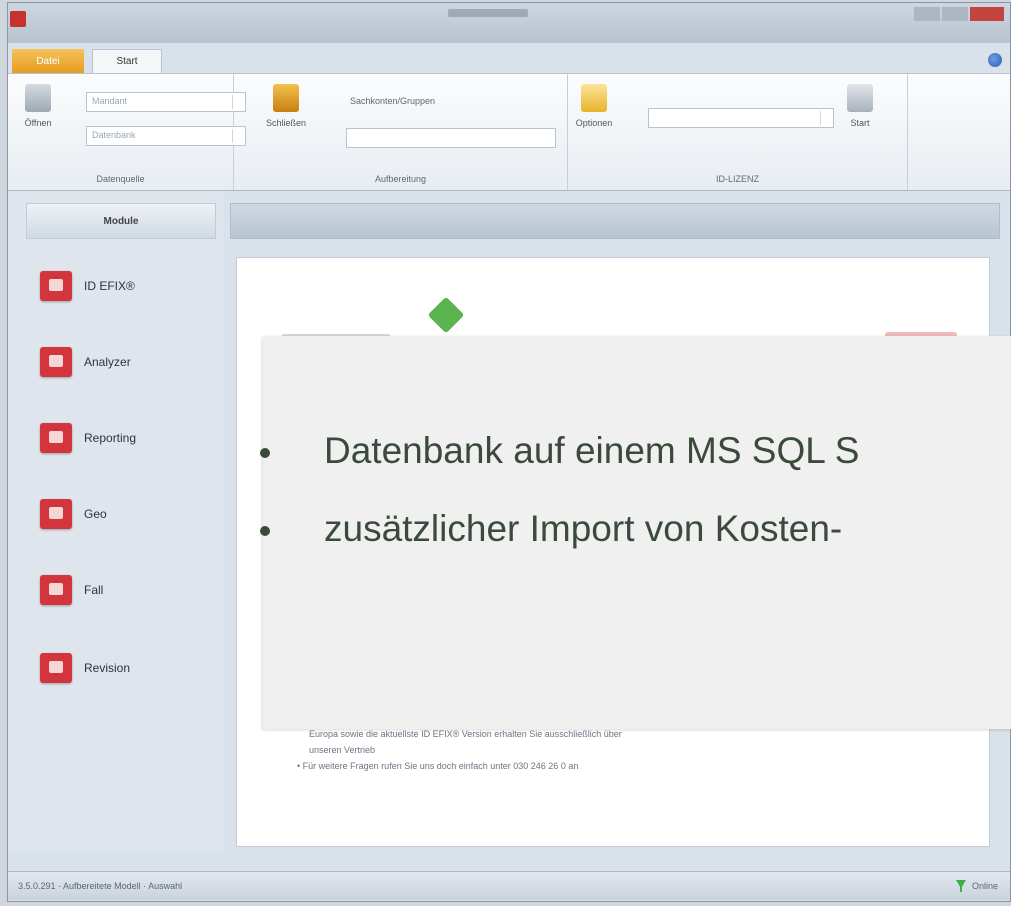 The height and width of the screenshot is (906, 1011). I want to click on close-db-button: Schließen, so click(286, 106).